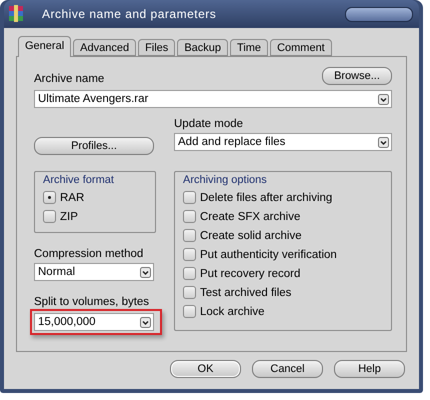 This screenshot has width=430, height=400. I want to click on group-title: Archive format, so click(79, 180).